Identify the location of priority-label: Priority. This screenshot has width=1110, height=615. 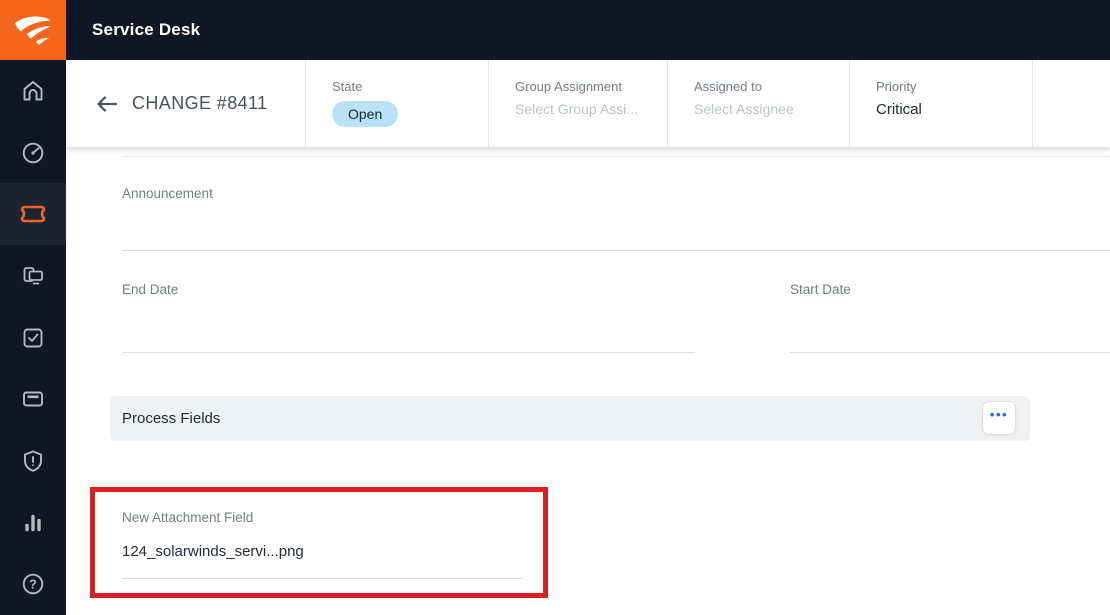
(896, 86).